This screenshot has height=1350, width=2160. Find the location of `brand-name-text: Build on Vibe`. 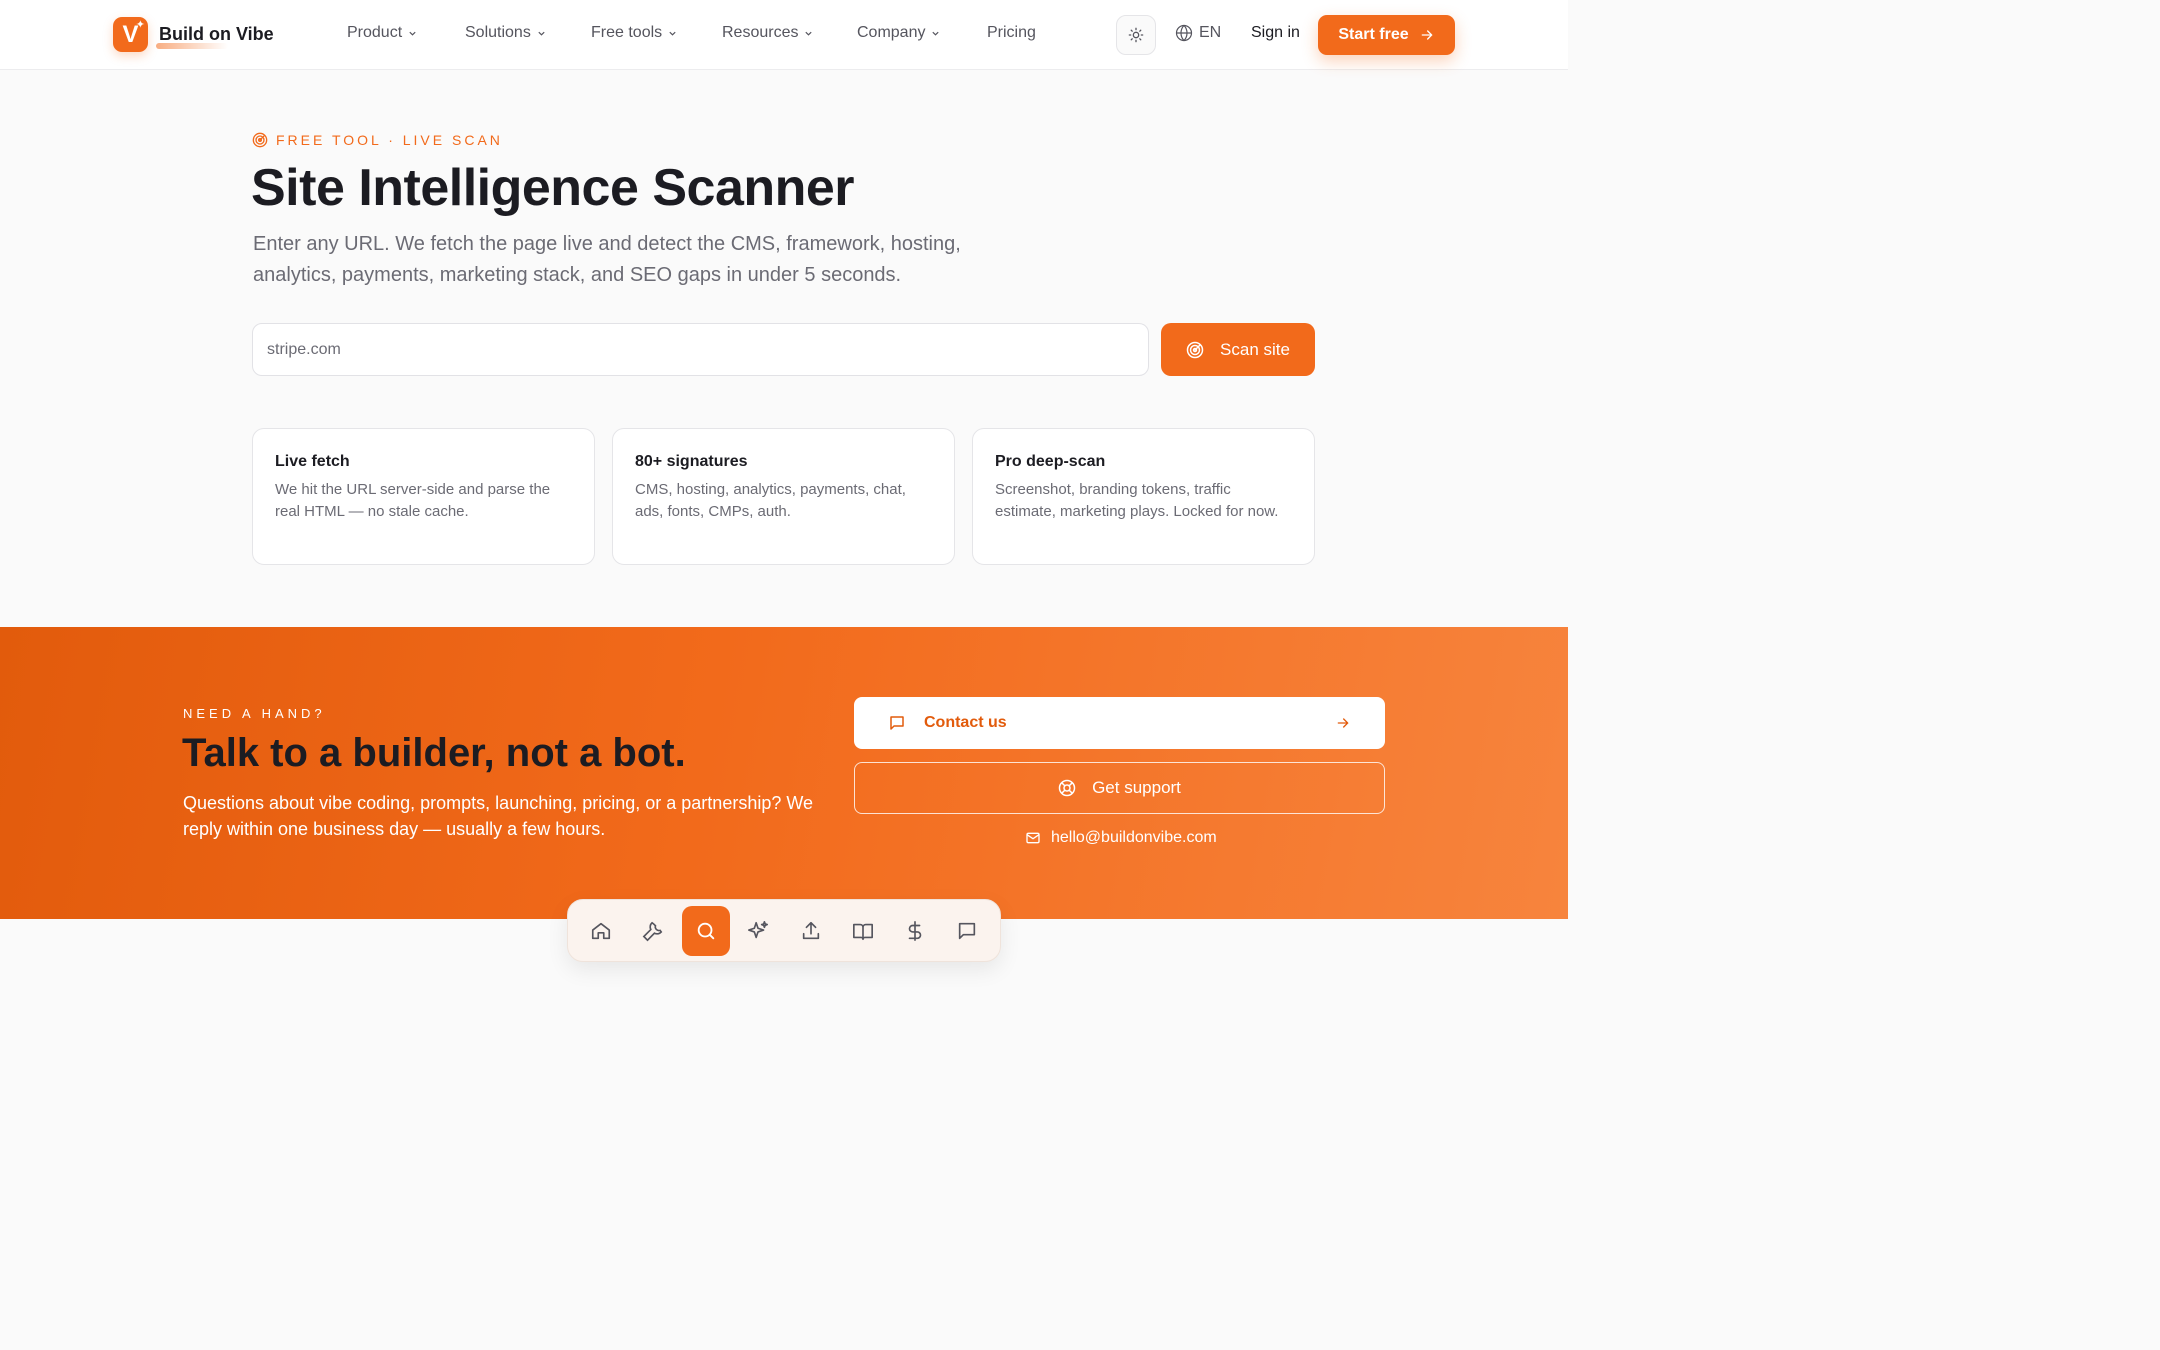

brand-name-text: Build on Vibe is located at coordinates (216, 34).